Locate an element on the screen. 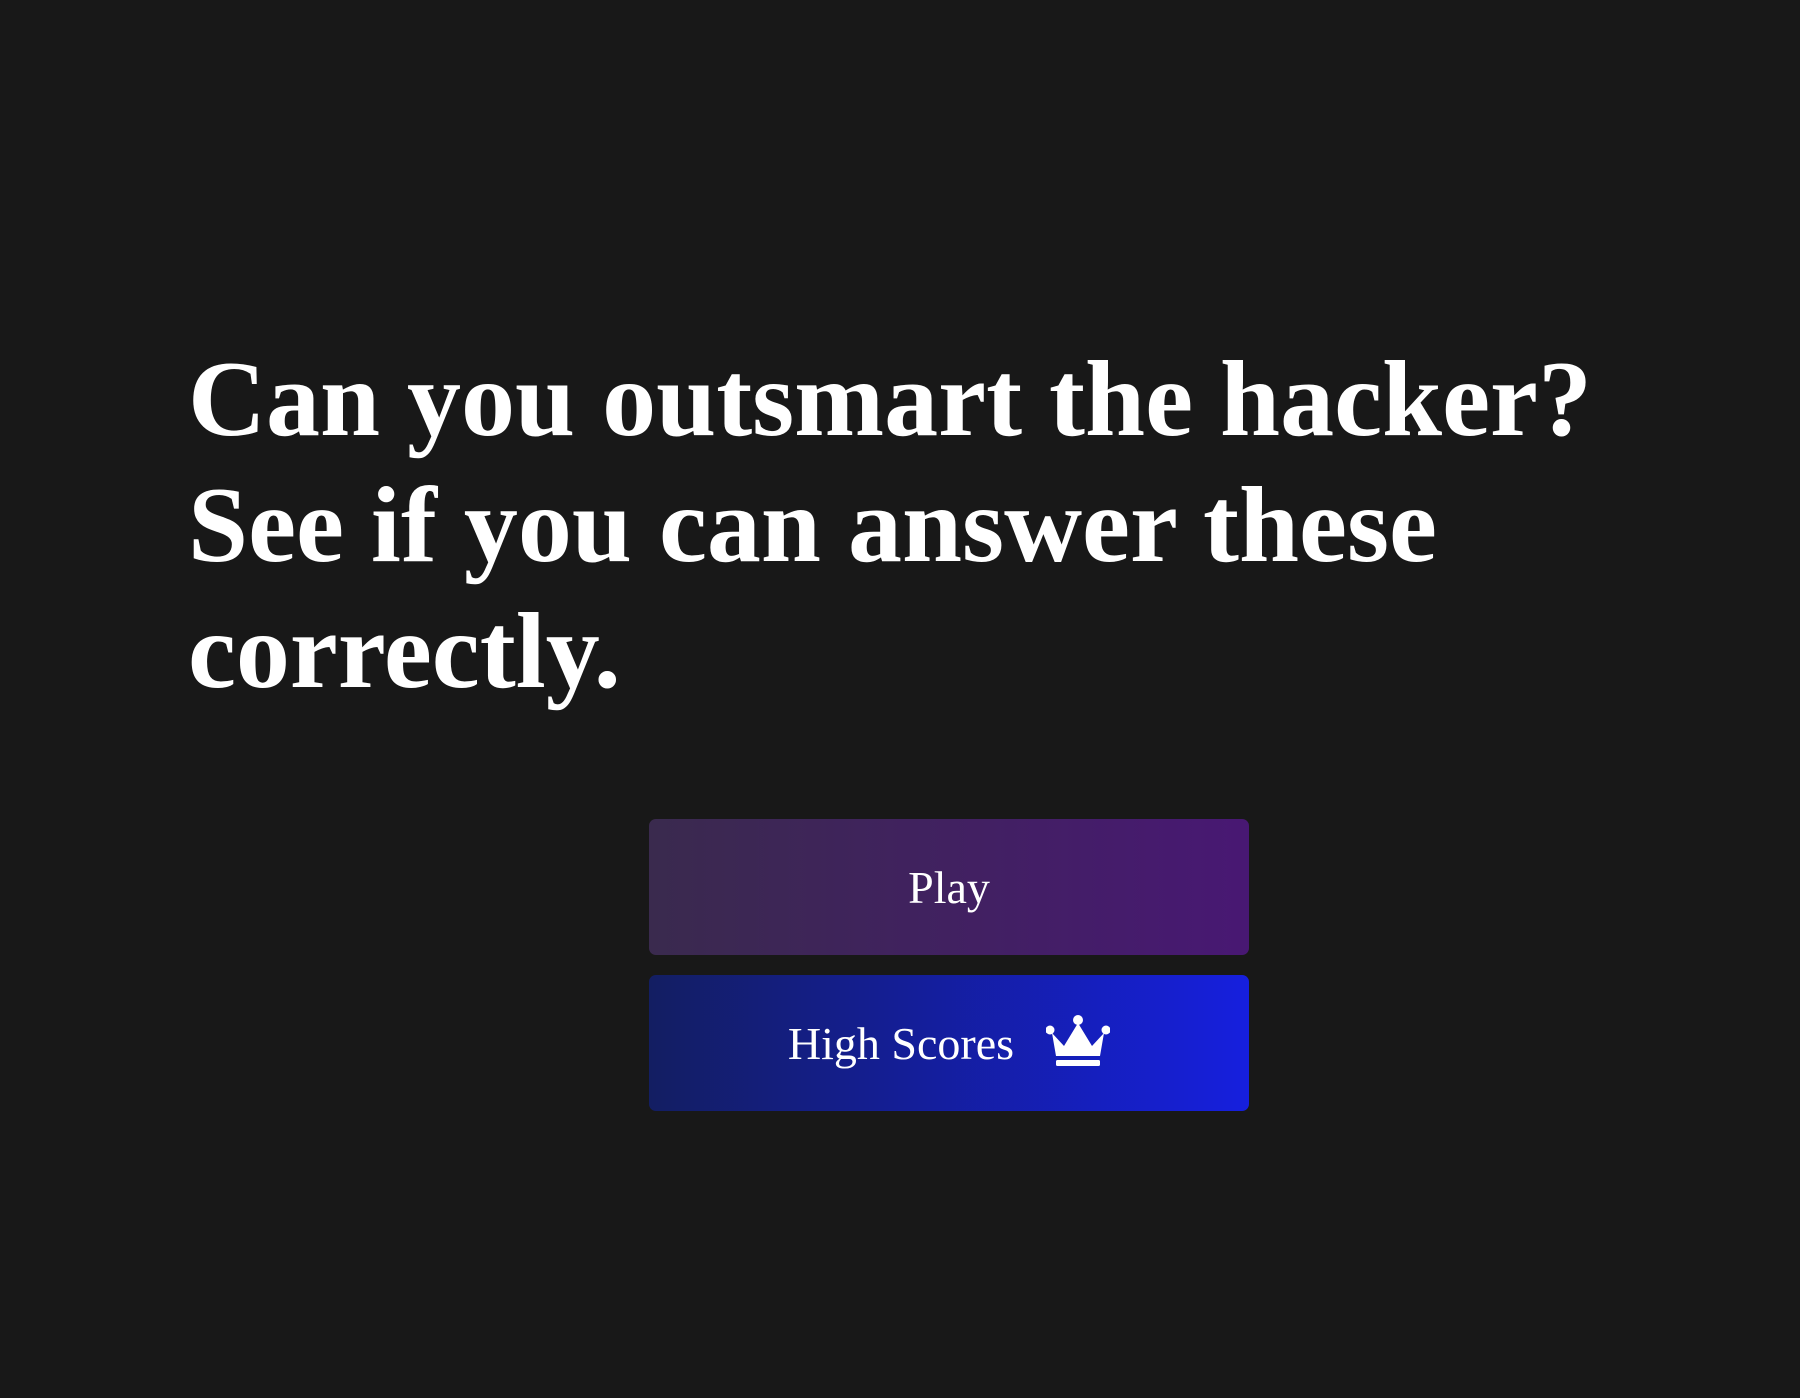 This screenshot has width=1800, height=1398. high-scores-button-label: High Scores is located at coordinates (901, 1043).